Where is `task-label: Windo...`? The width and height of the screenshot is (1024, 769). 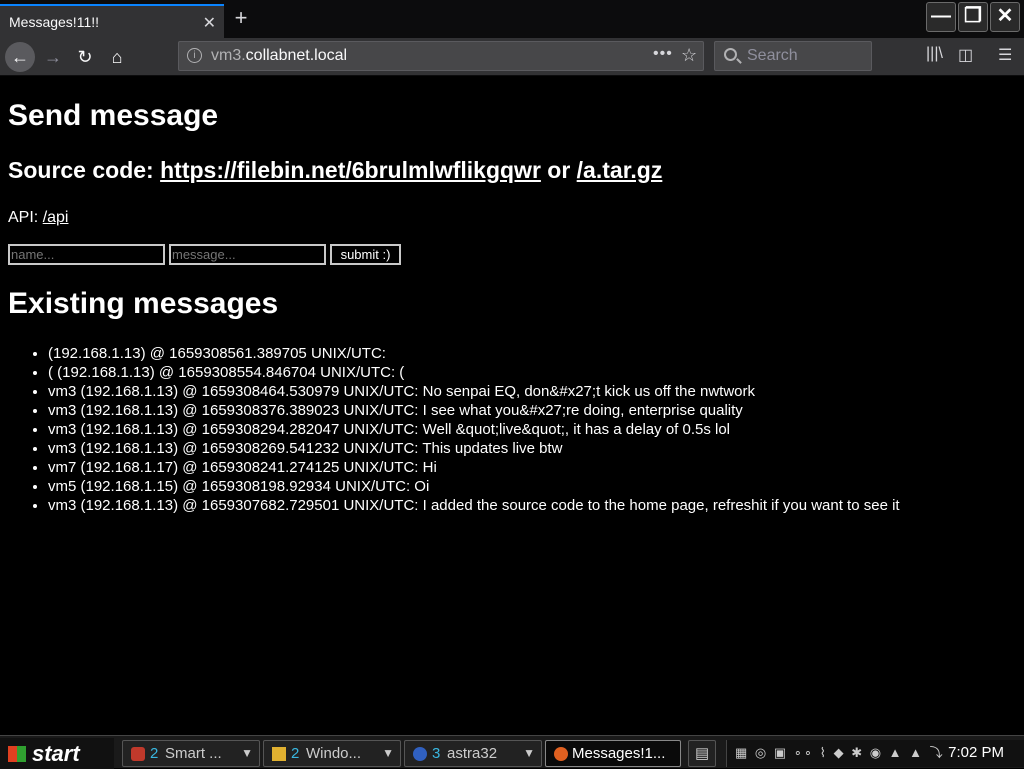 task-label: Windo... is located at coordinates (334, 753).